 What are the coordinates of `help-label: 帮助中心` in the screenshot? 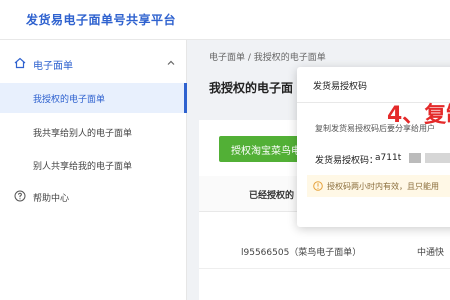 It's located at (51, 199).